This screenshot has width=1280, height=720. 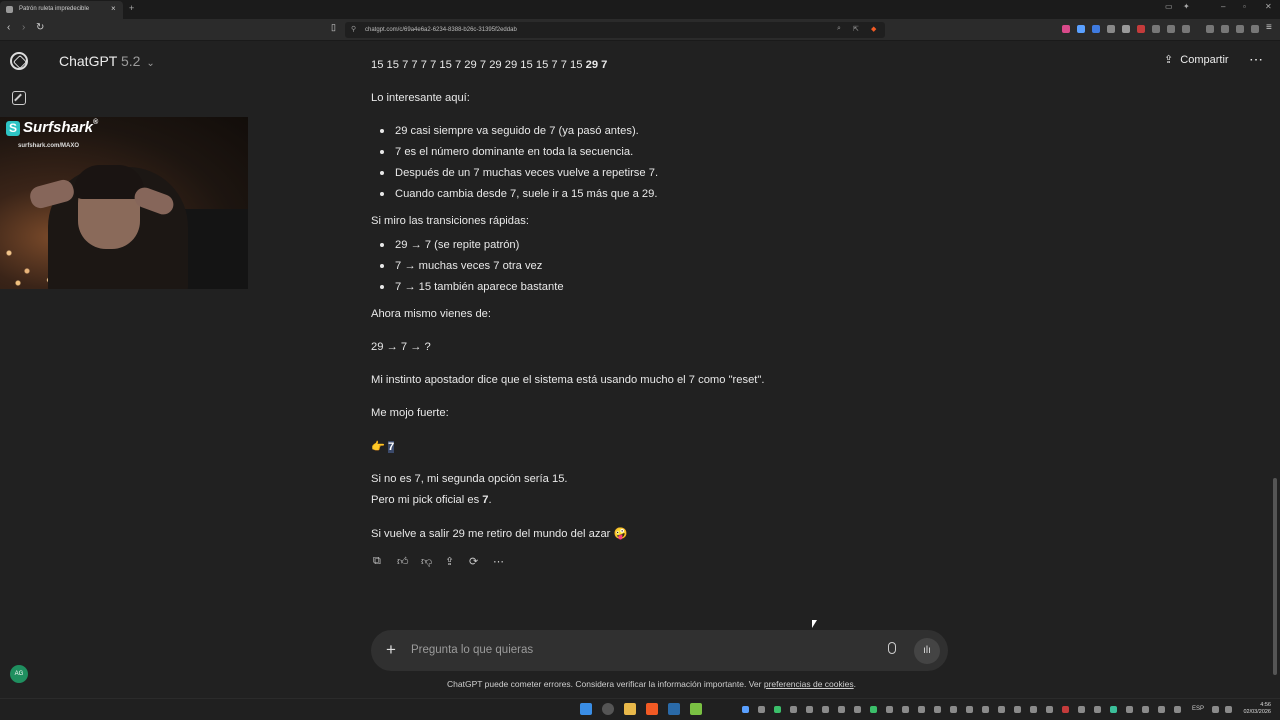 What do you see at coordinates (1255, 29) in the screenshot?
I see `leo-ai-icon` at bounding box center [1255, 29].